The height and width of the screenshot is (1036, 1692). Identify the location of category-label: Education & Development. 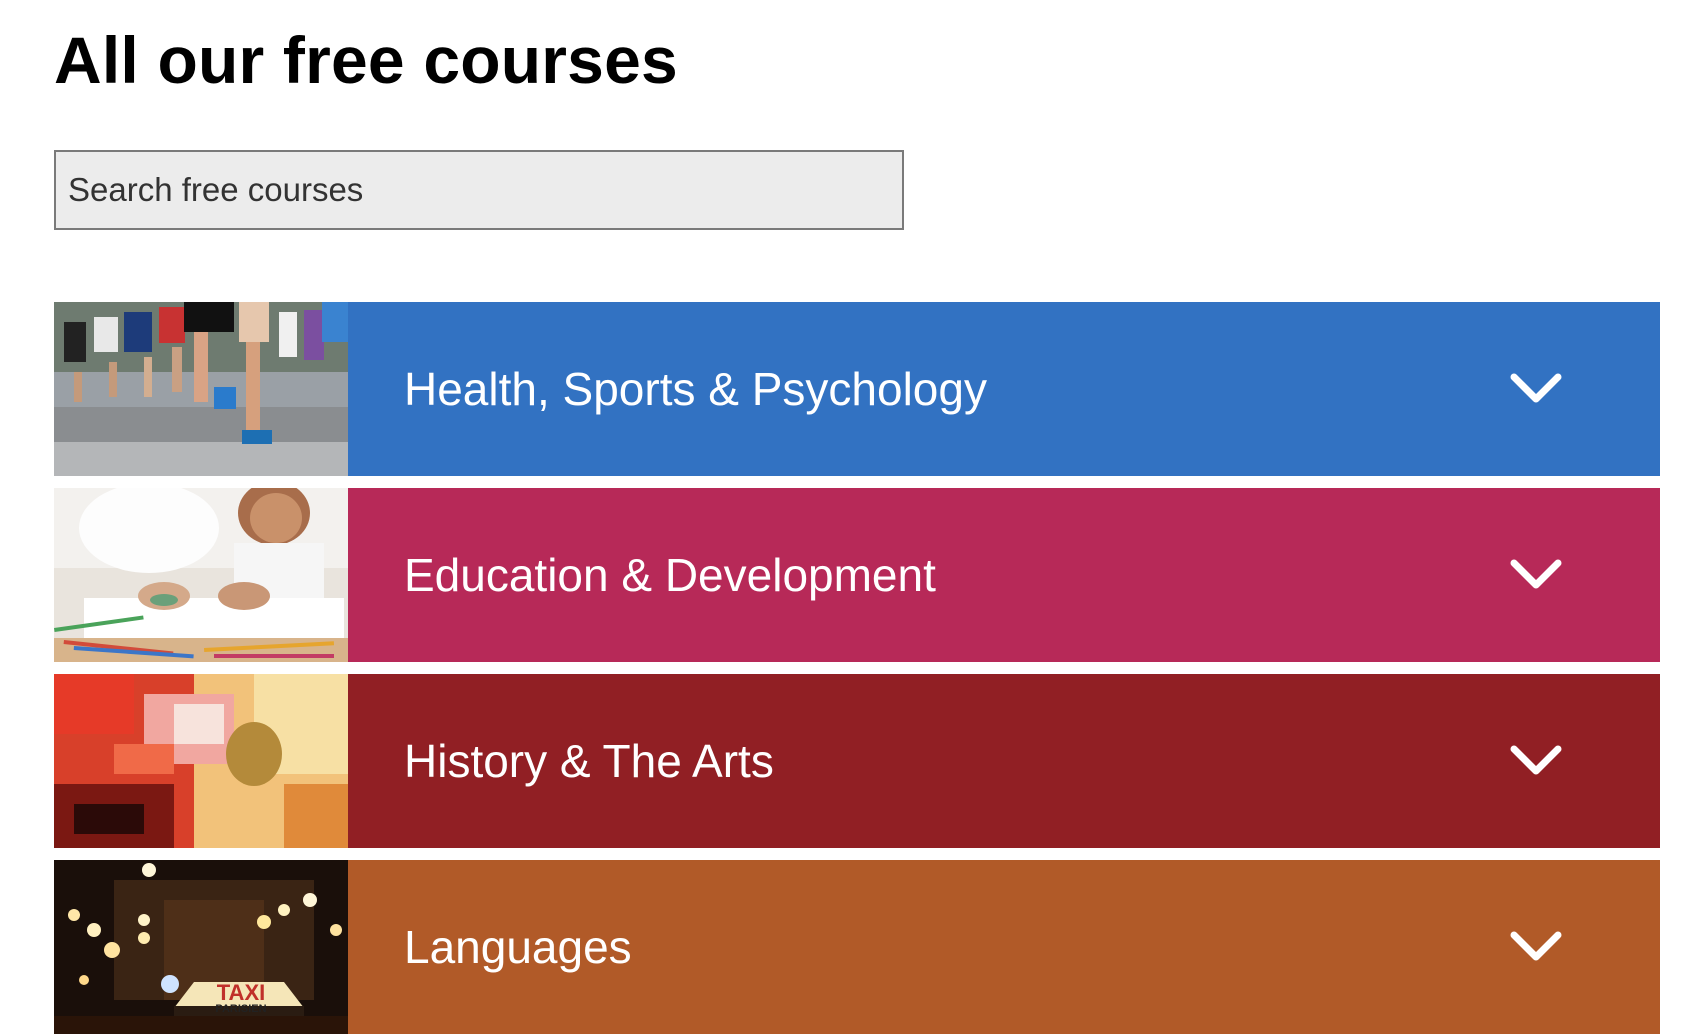
(670, 575).